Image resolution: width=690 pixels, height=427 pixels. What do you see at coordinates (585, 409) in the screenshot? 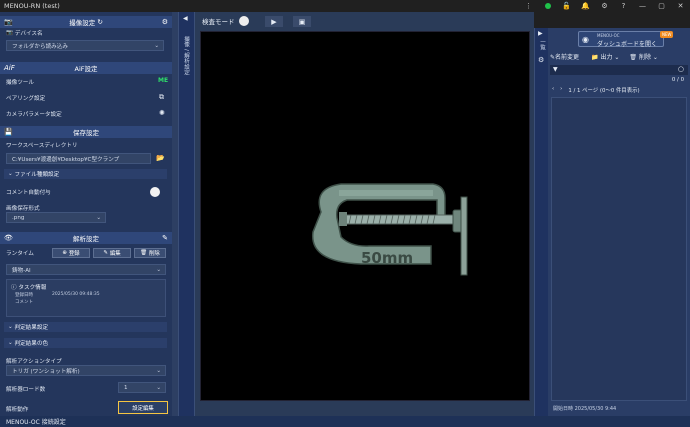
I see `start-date: 開始日時 2025/05/30 9:44` at bounding box center [585, 409].